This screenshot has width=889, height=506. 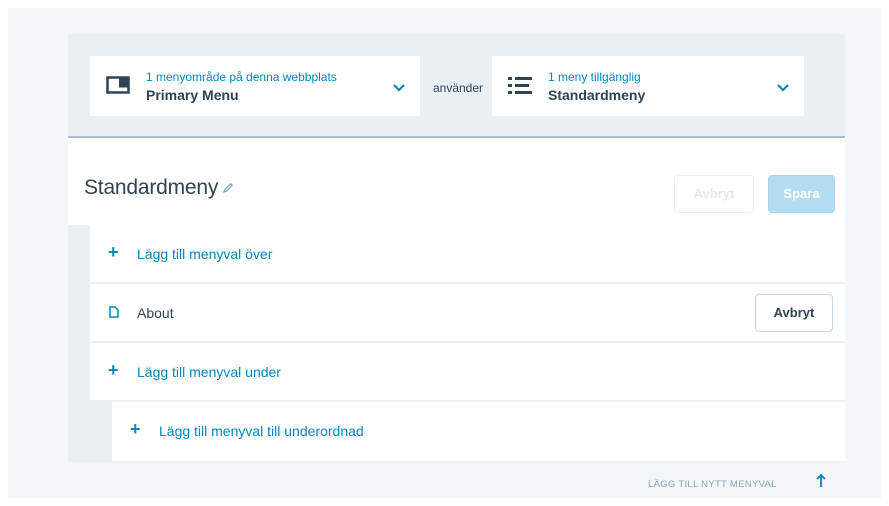 I want to click on location-selector-title: Primary Menu, so click(x=192, y=95).